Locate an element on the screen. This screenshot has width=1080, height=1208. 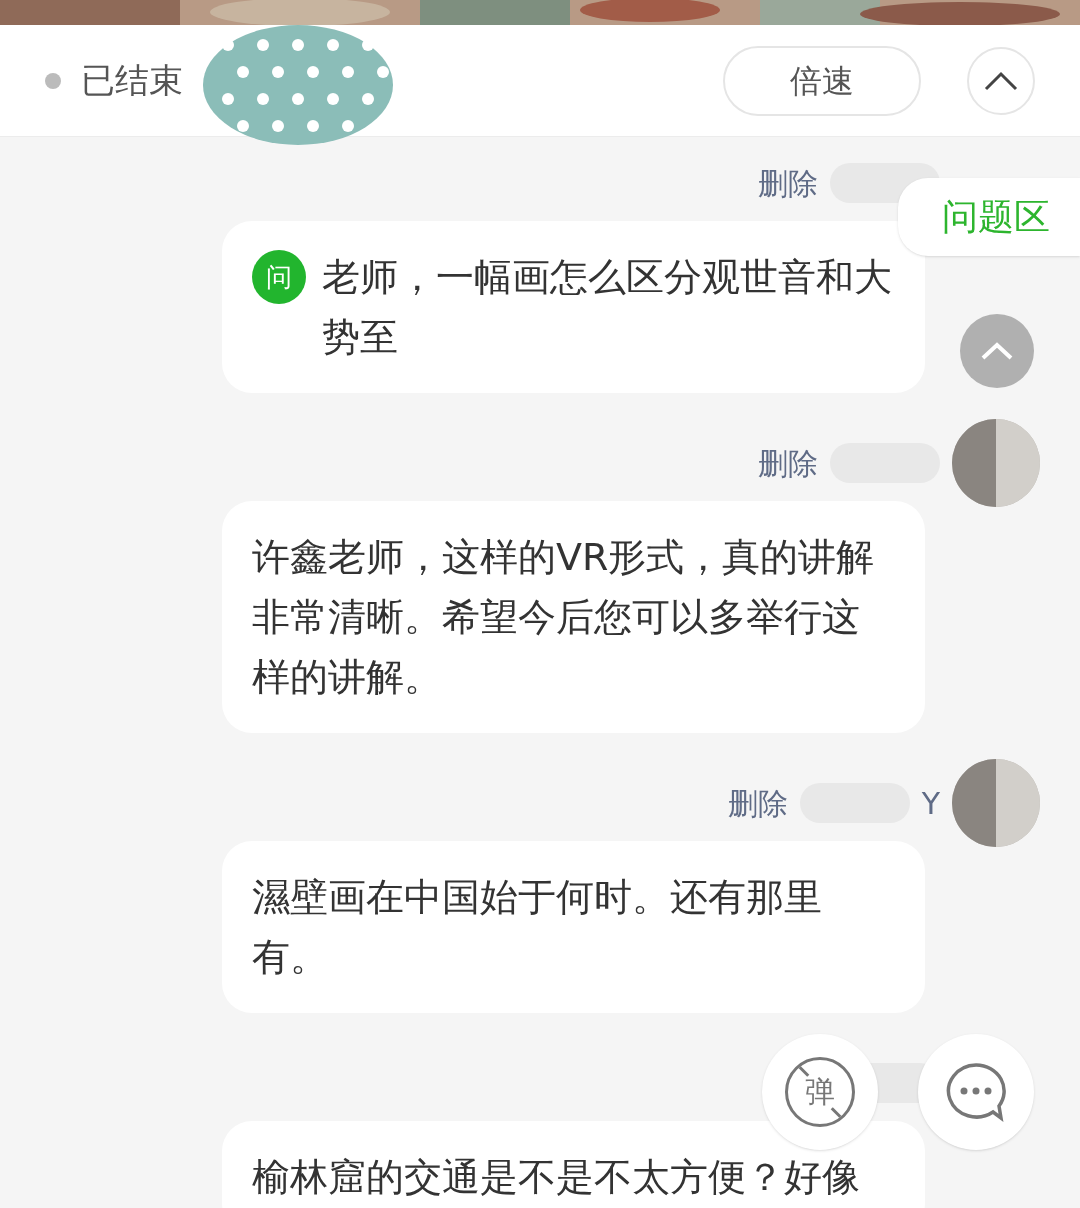
speed-button: 倍速 is located at coordinates (822, 80).